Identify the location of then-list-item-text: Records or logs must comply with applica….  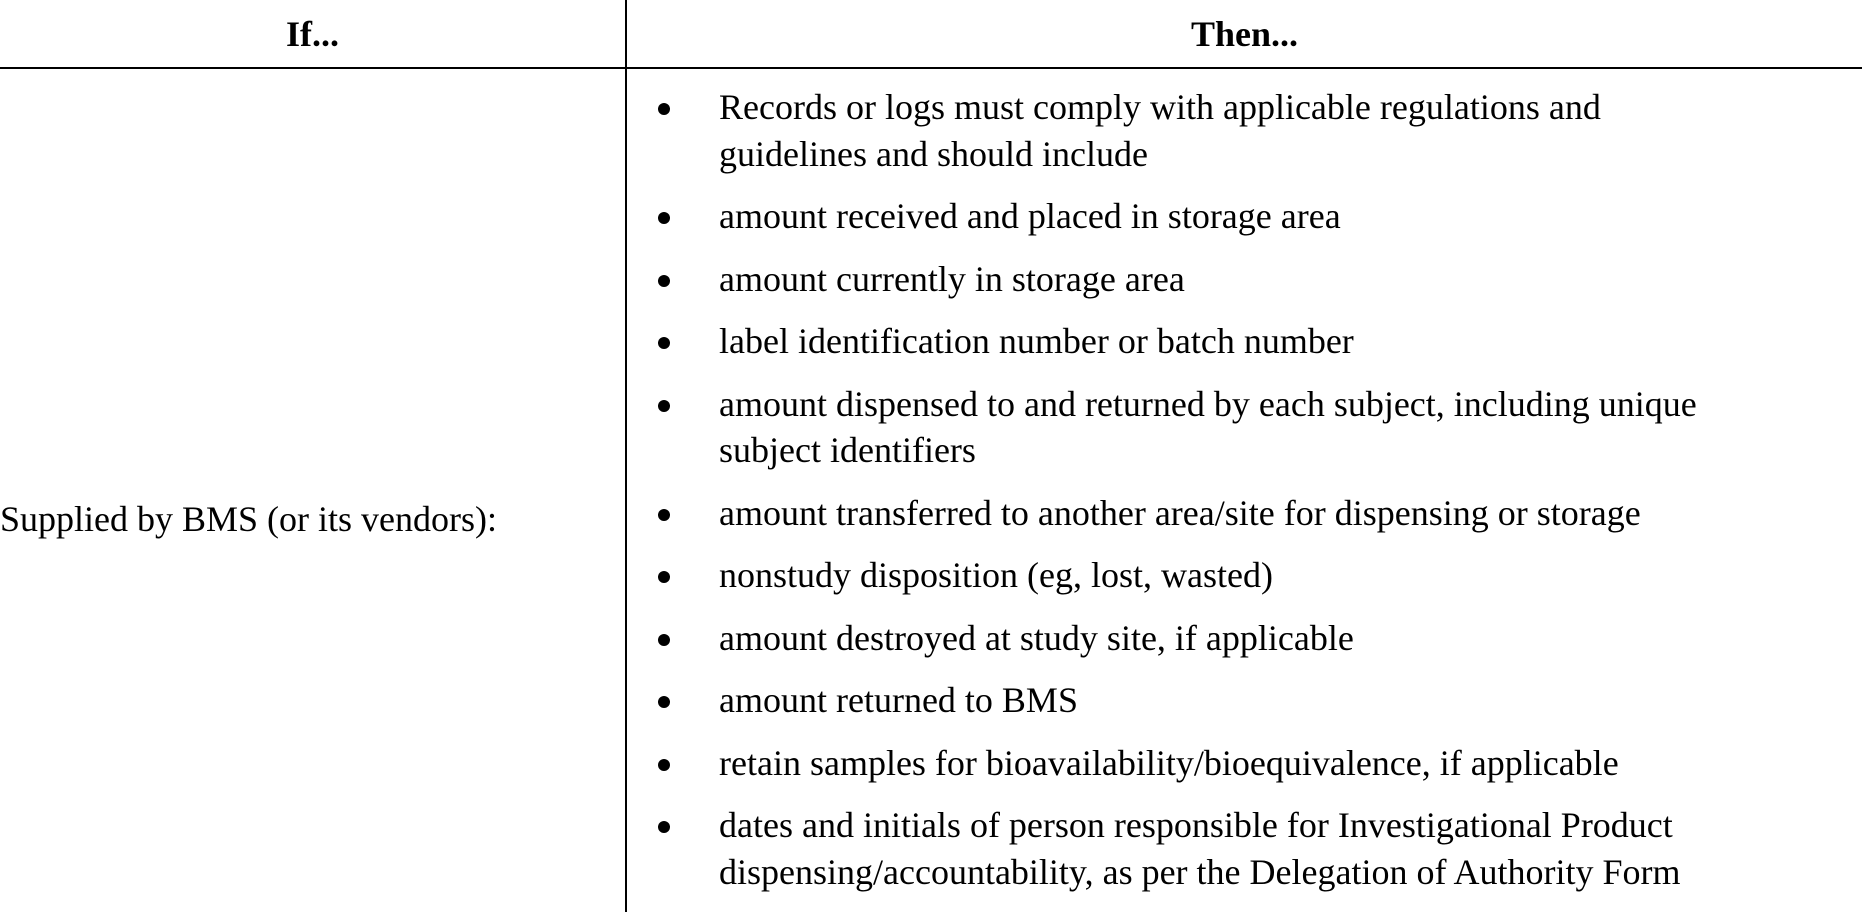
(1160, 107).